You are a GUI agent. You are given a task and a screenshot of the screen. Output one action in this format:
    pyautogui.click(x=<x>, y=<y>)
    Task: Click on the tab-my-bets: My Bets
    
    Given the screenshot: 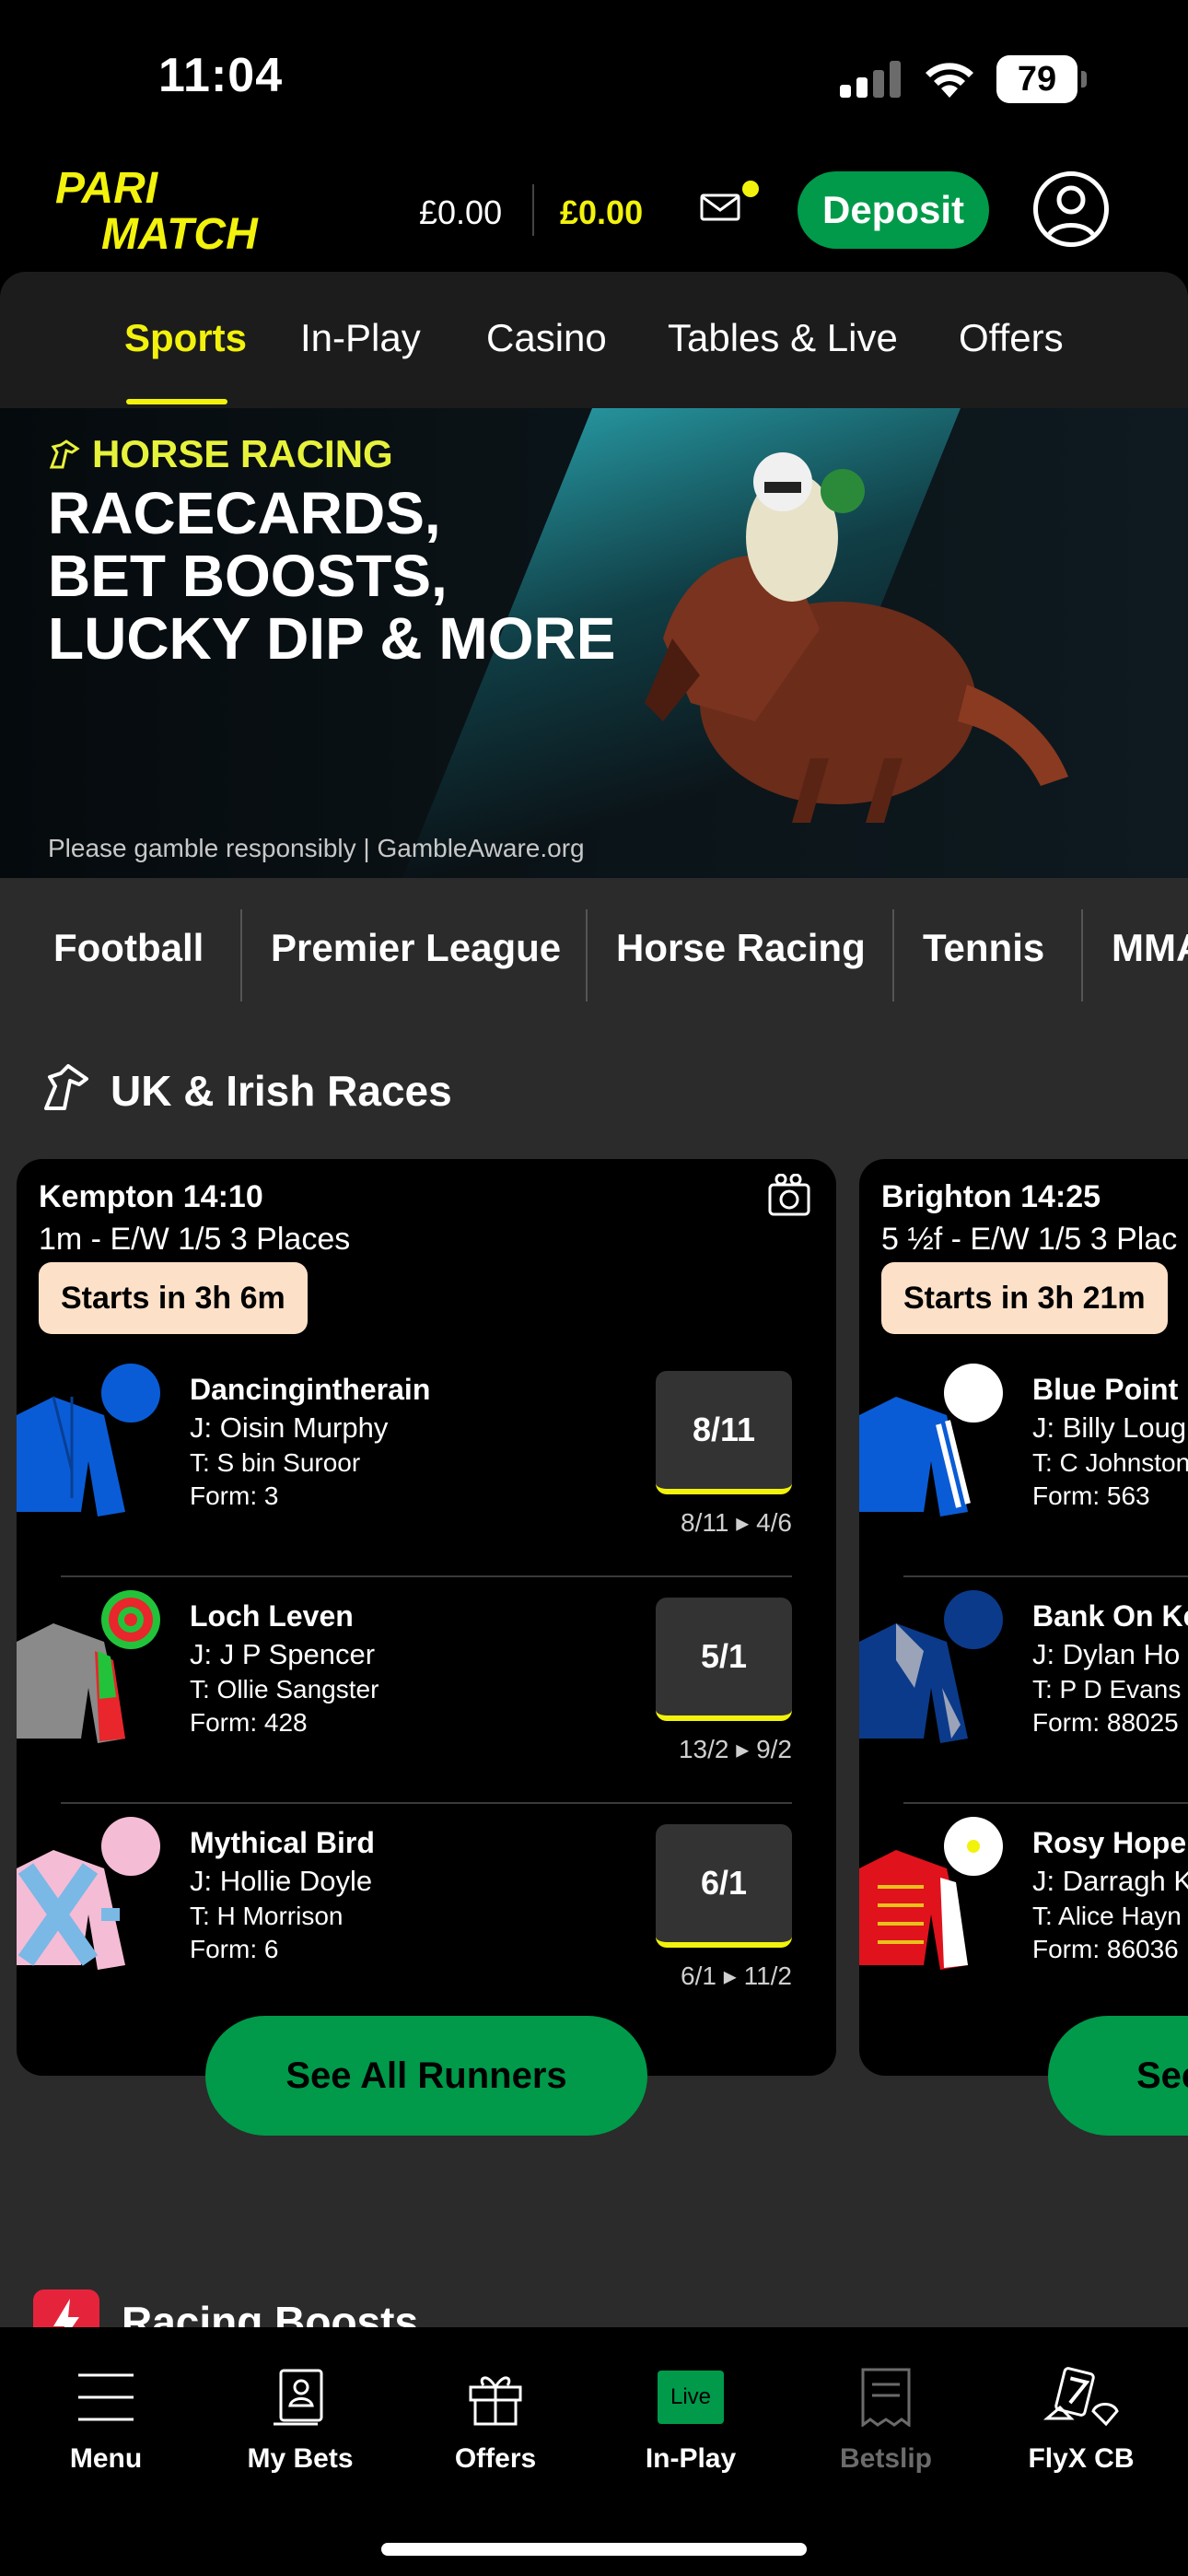 What is the action you would take?
    pyautogui.click(x=300, y=2417)
    